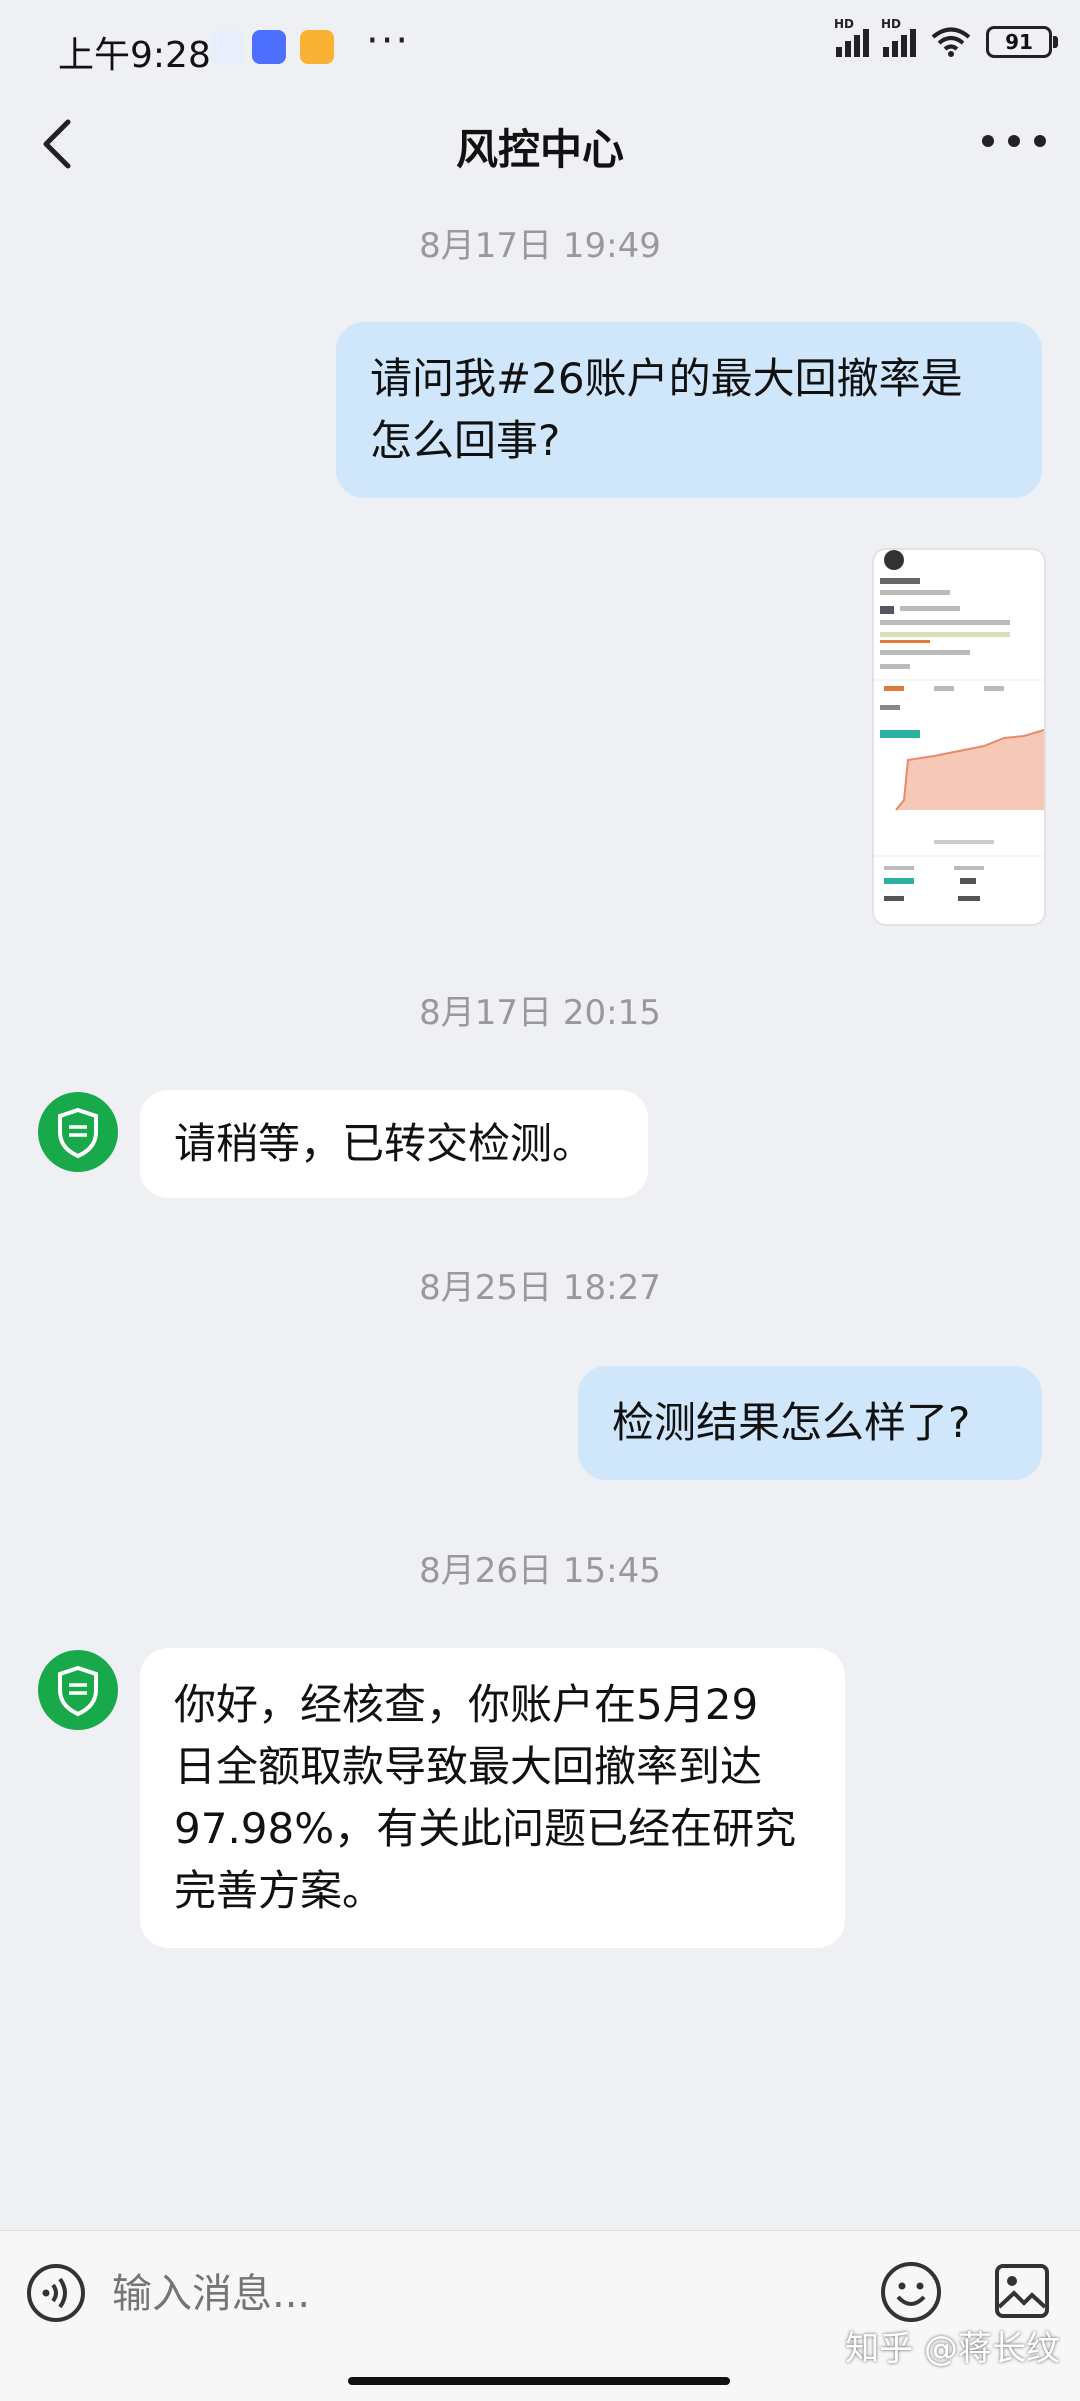  I want to click on status-time: 上午9:28, so click(134, 55).